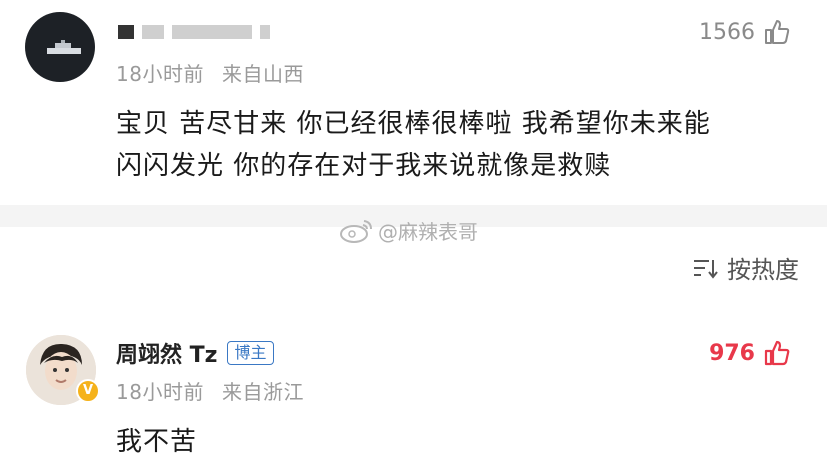 The image size is (827, 455). Describe the element at coordinates (262, 392) in the screenshot. I see `comment-location: 来自浙江` at that location.